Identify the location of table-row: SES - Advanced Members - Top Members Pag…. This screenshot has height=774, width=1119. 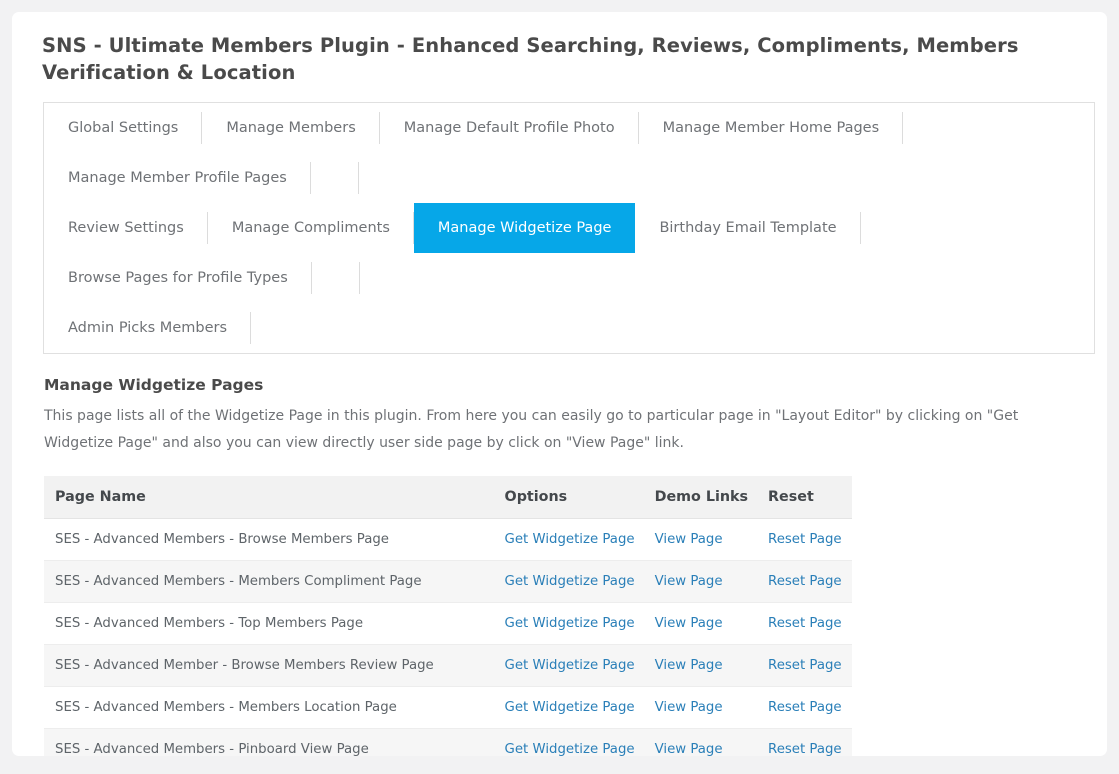
(448, 623).